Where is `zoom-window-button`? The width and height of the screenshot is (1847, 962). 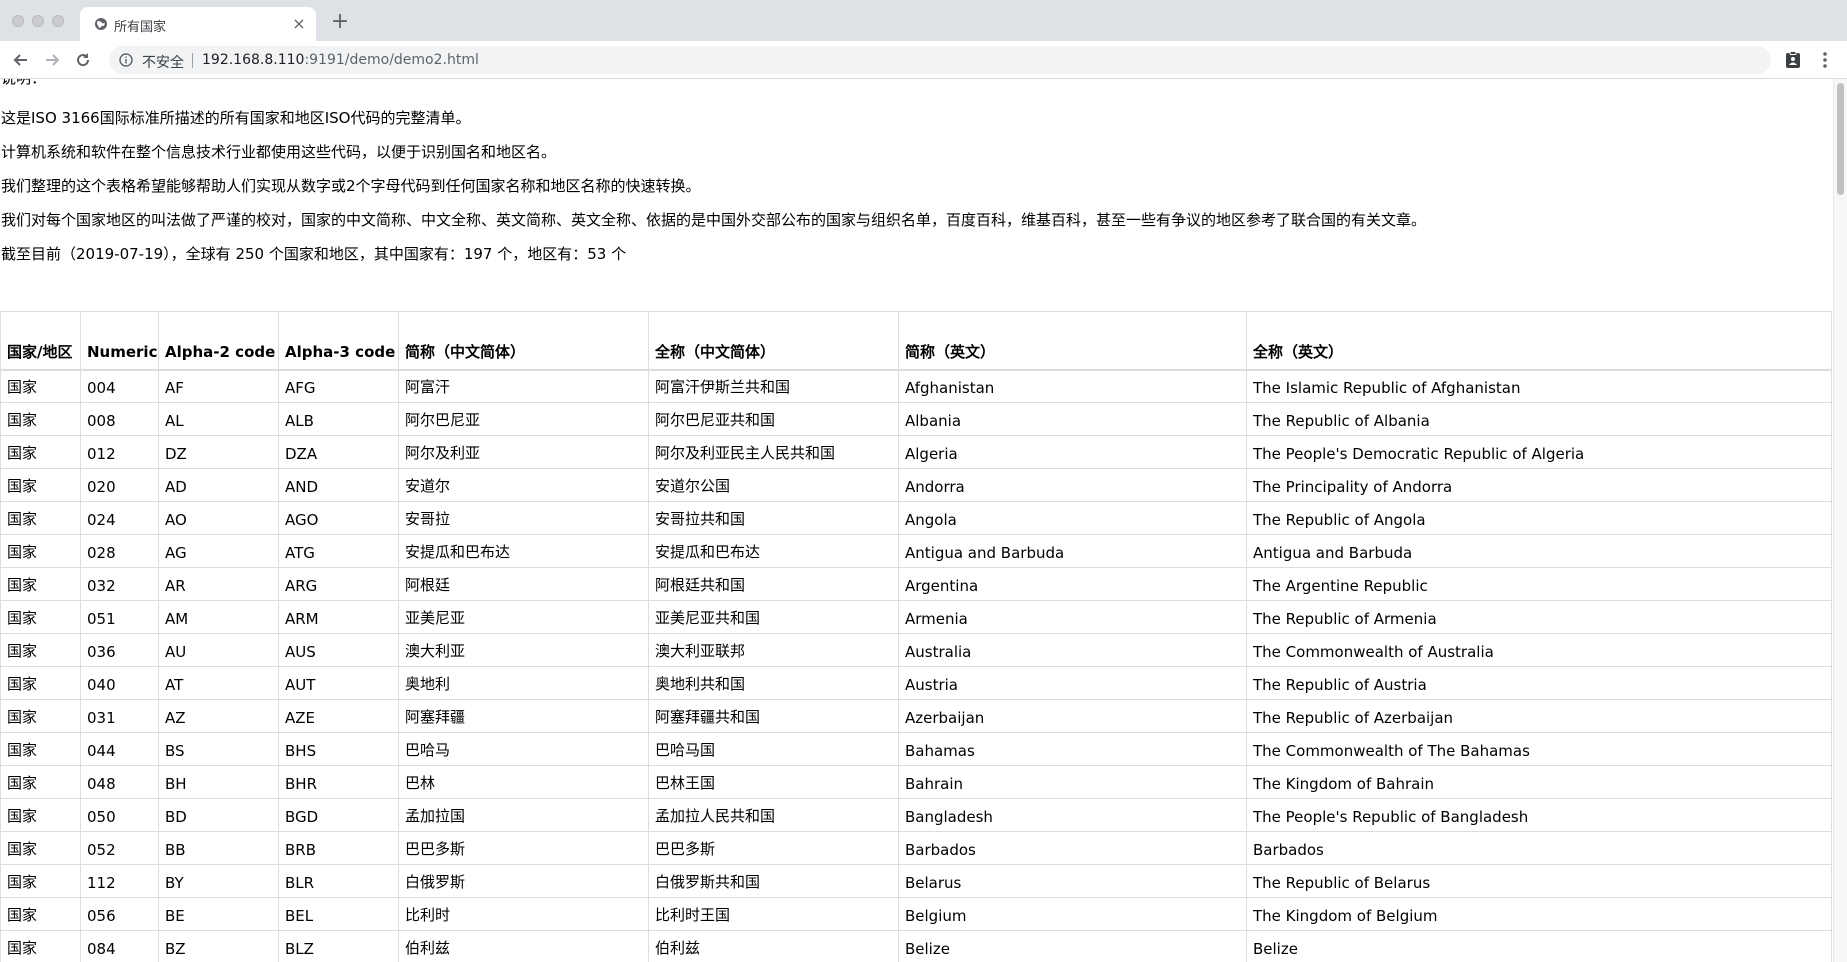
zoom-window-button is located at coordinates (58, 21).